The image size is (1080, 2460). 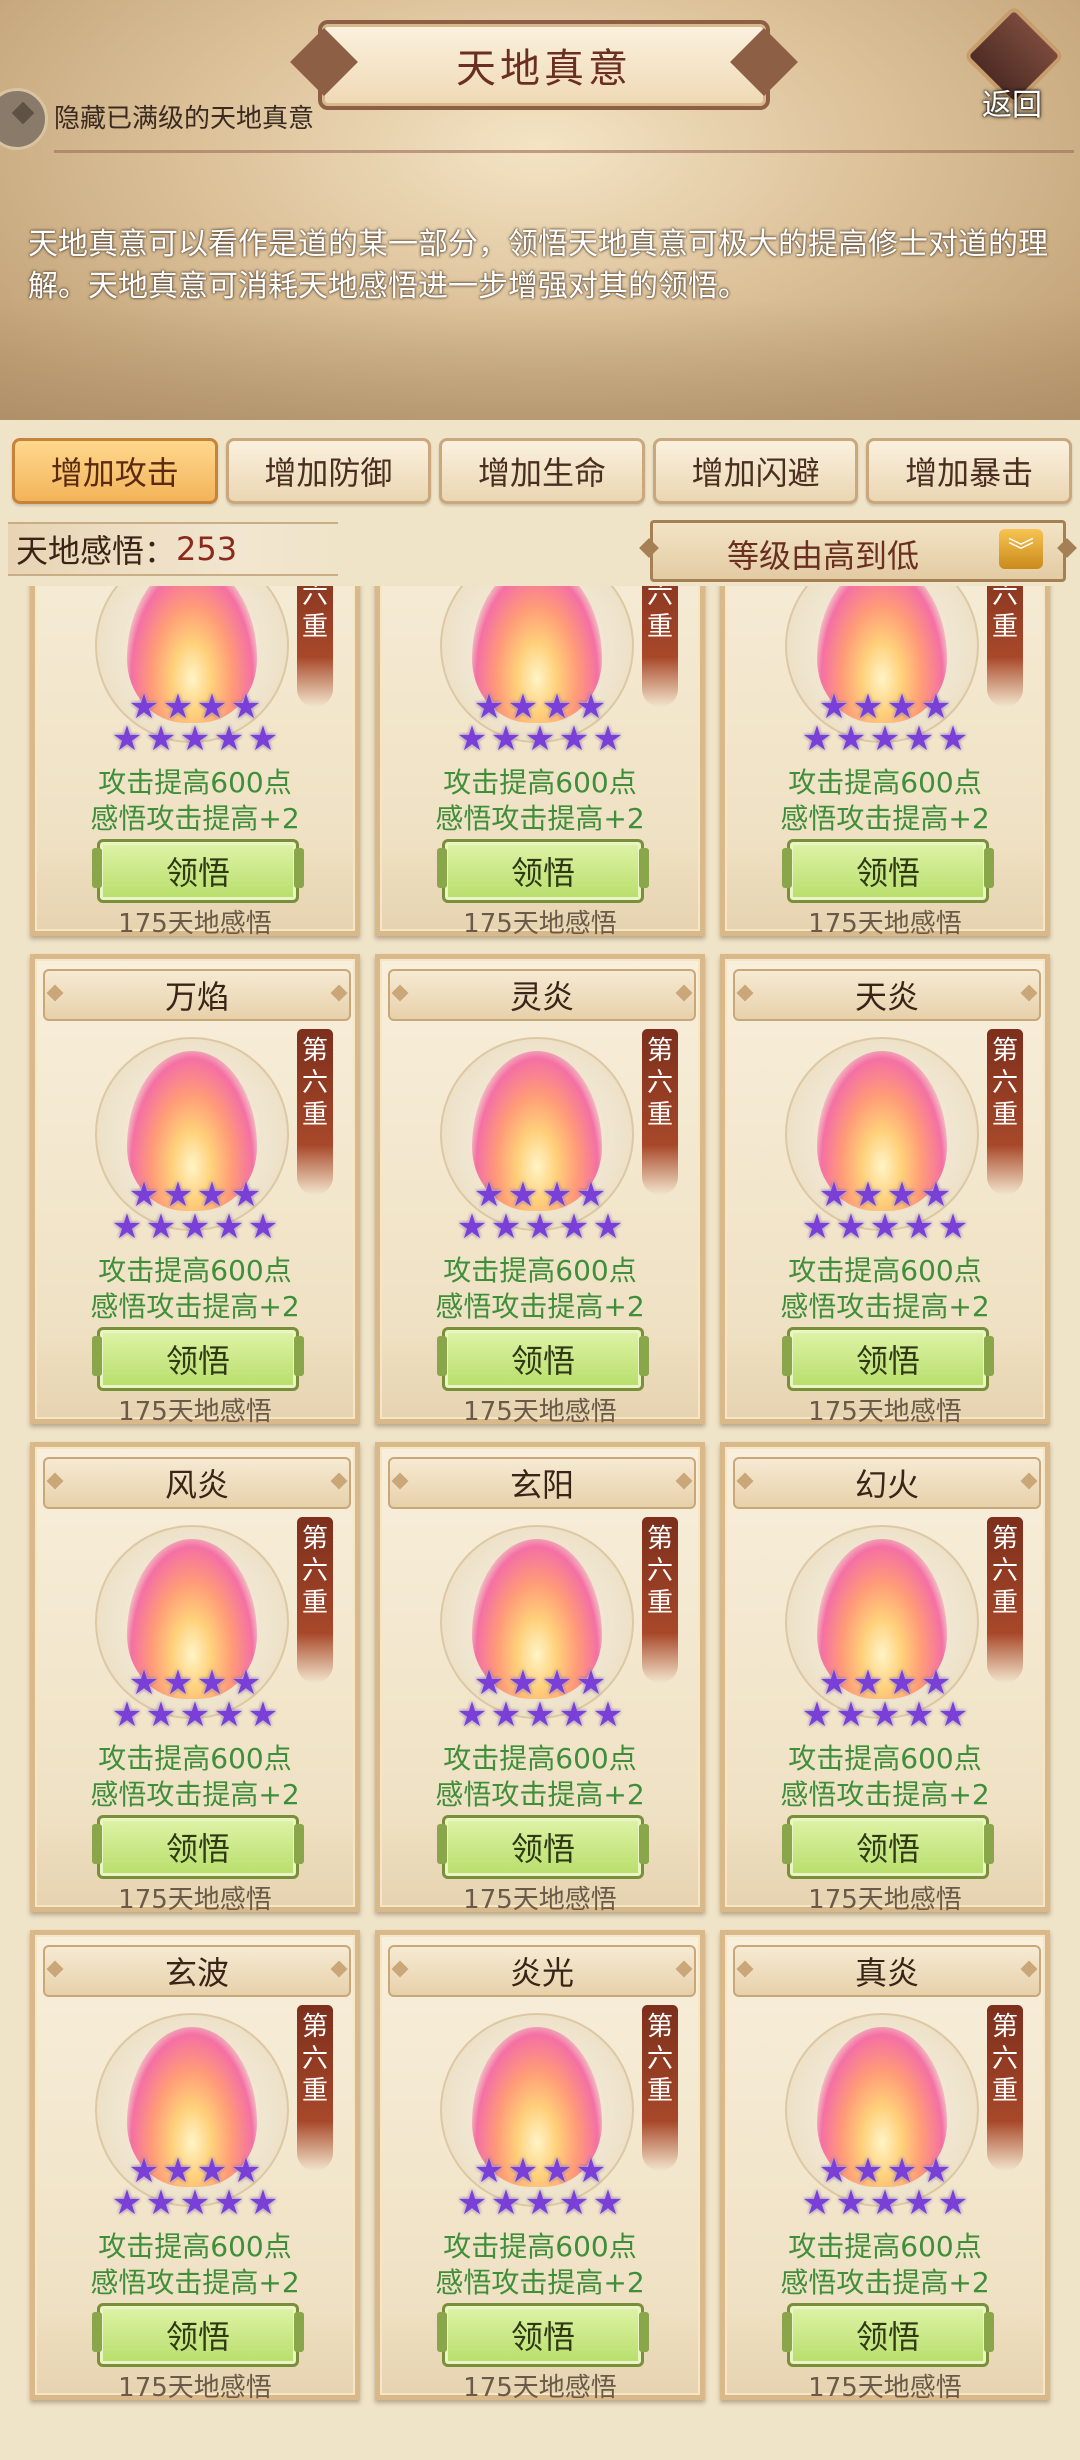 What do you see at coordinates (184, 119) in the screenshot?
I see `hide-maxed-label: 隐藏已满级的天地真意` at bounding box center [184, 119].